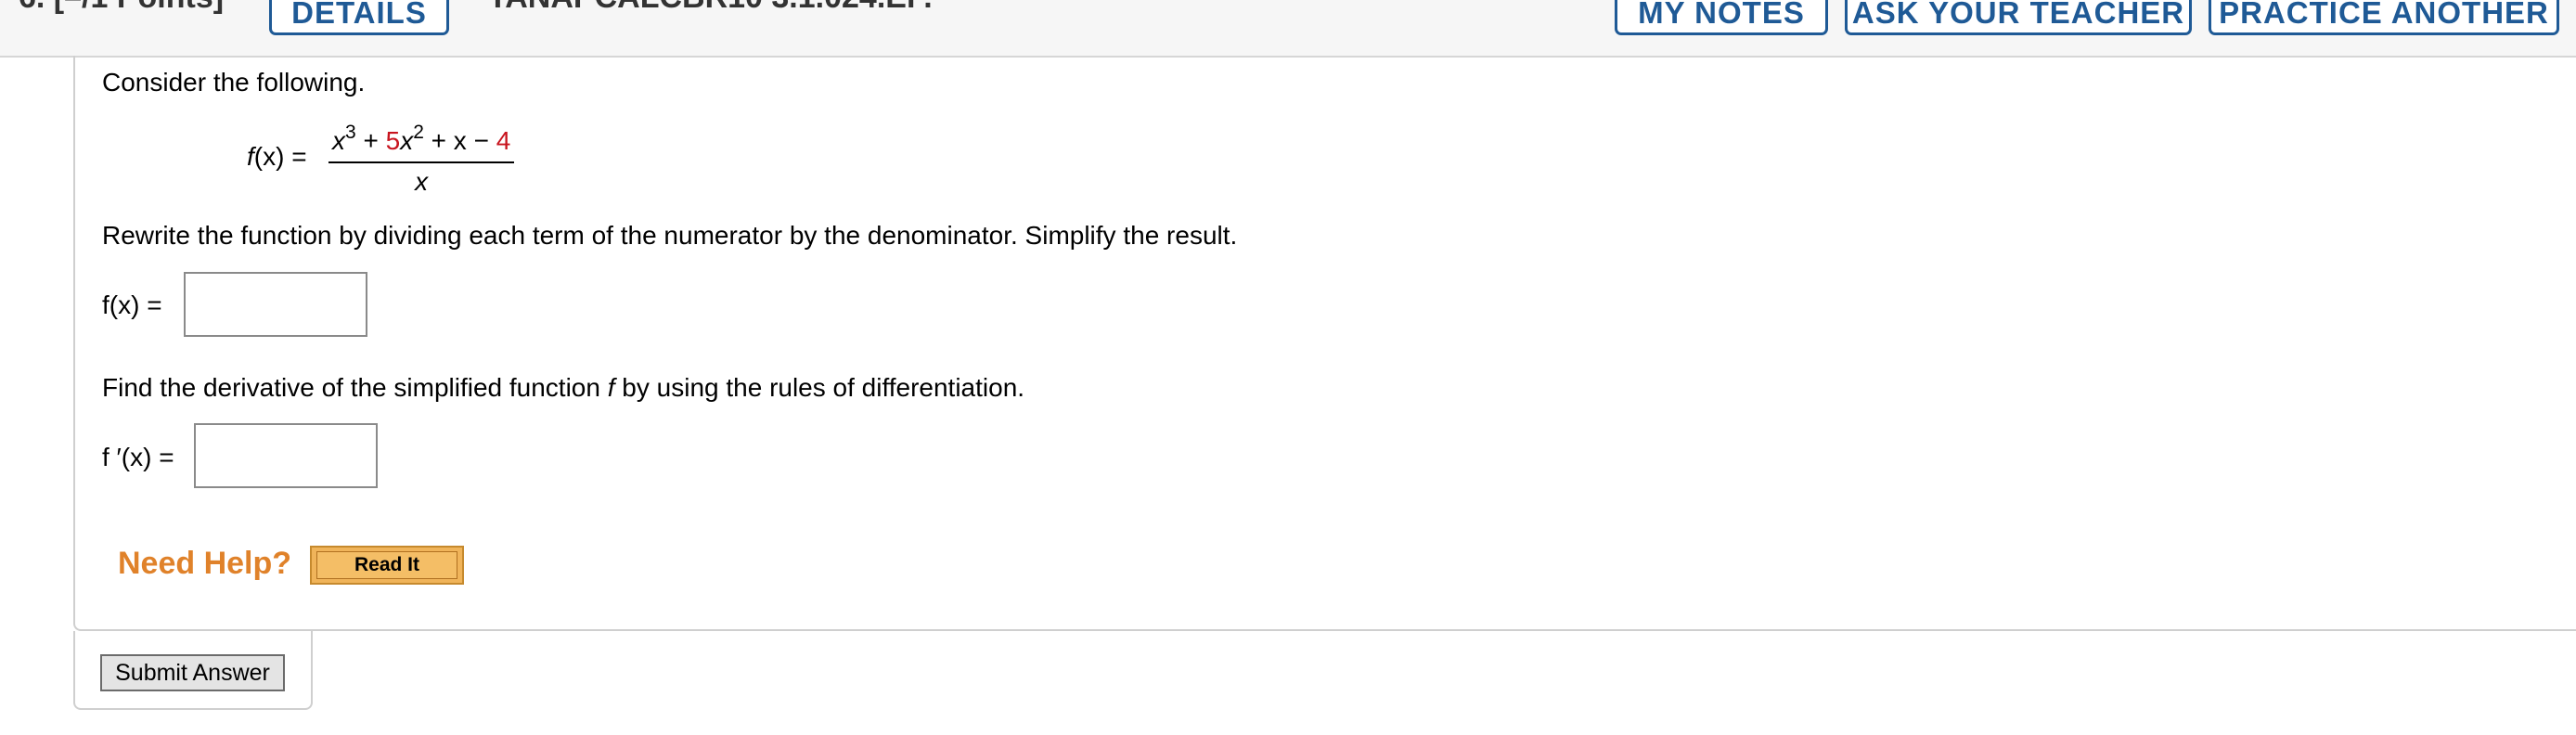 The height and width of the screenshot is (735, 2576). Describe the element at coordinates (503, 140) in the screenshot. I see `constant-highlight: 4` at that location.